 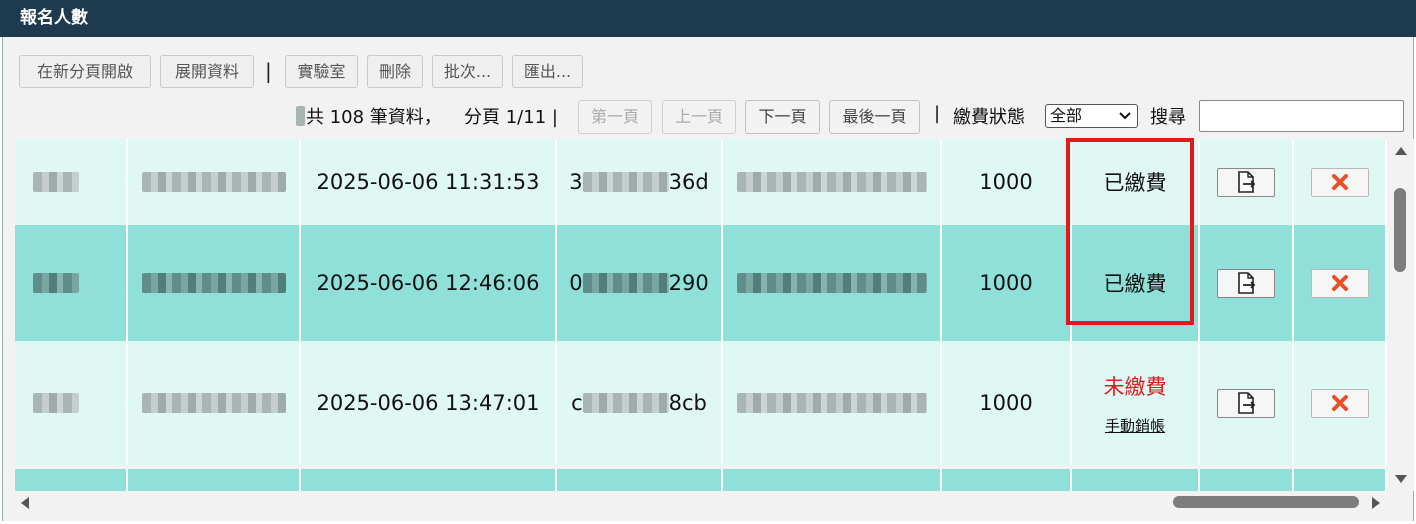 What do you see at coordinates (511, 117) in the screenshot?
I see `page-indicator: 分頁 1/11 |` at bounding box center [511, 117].